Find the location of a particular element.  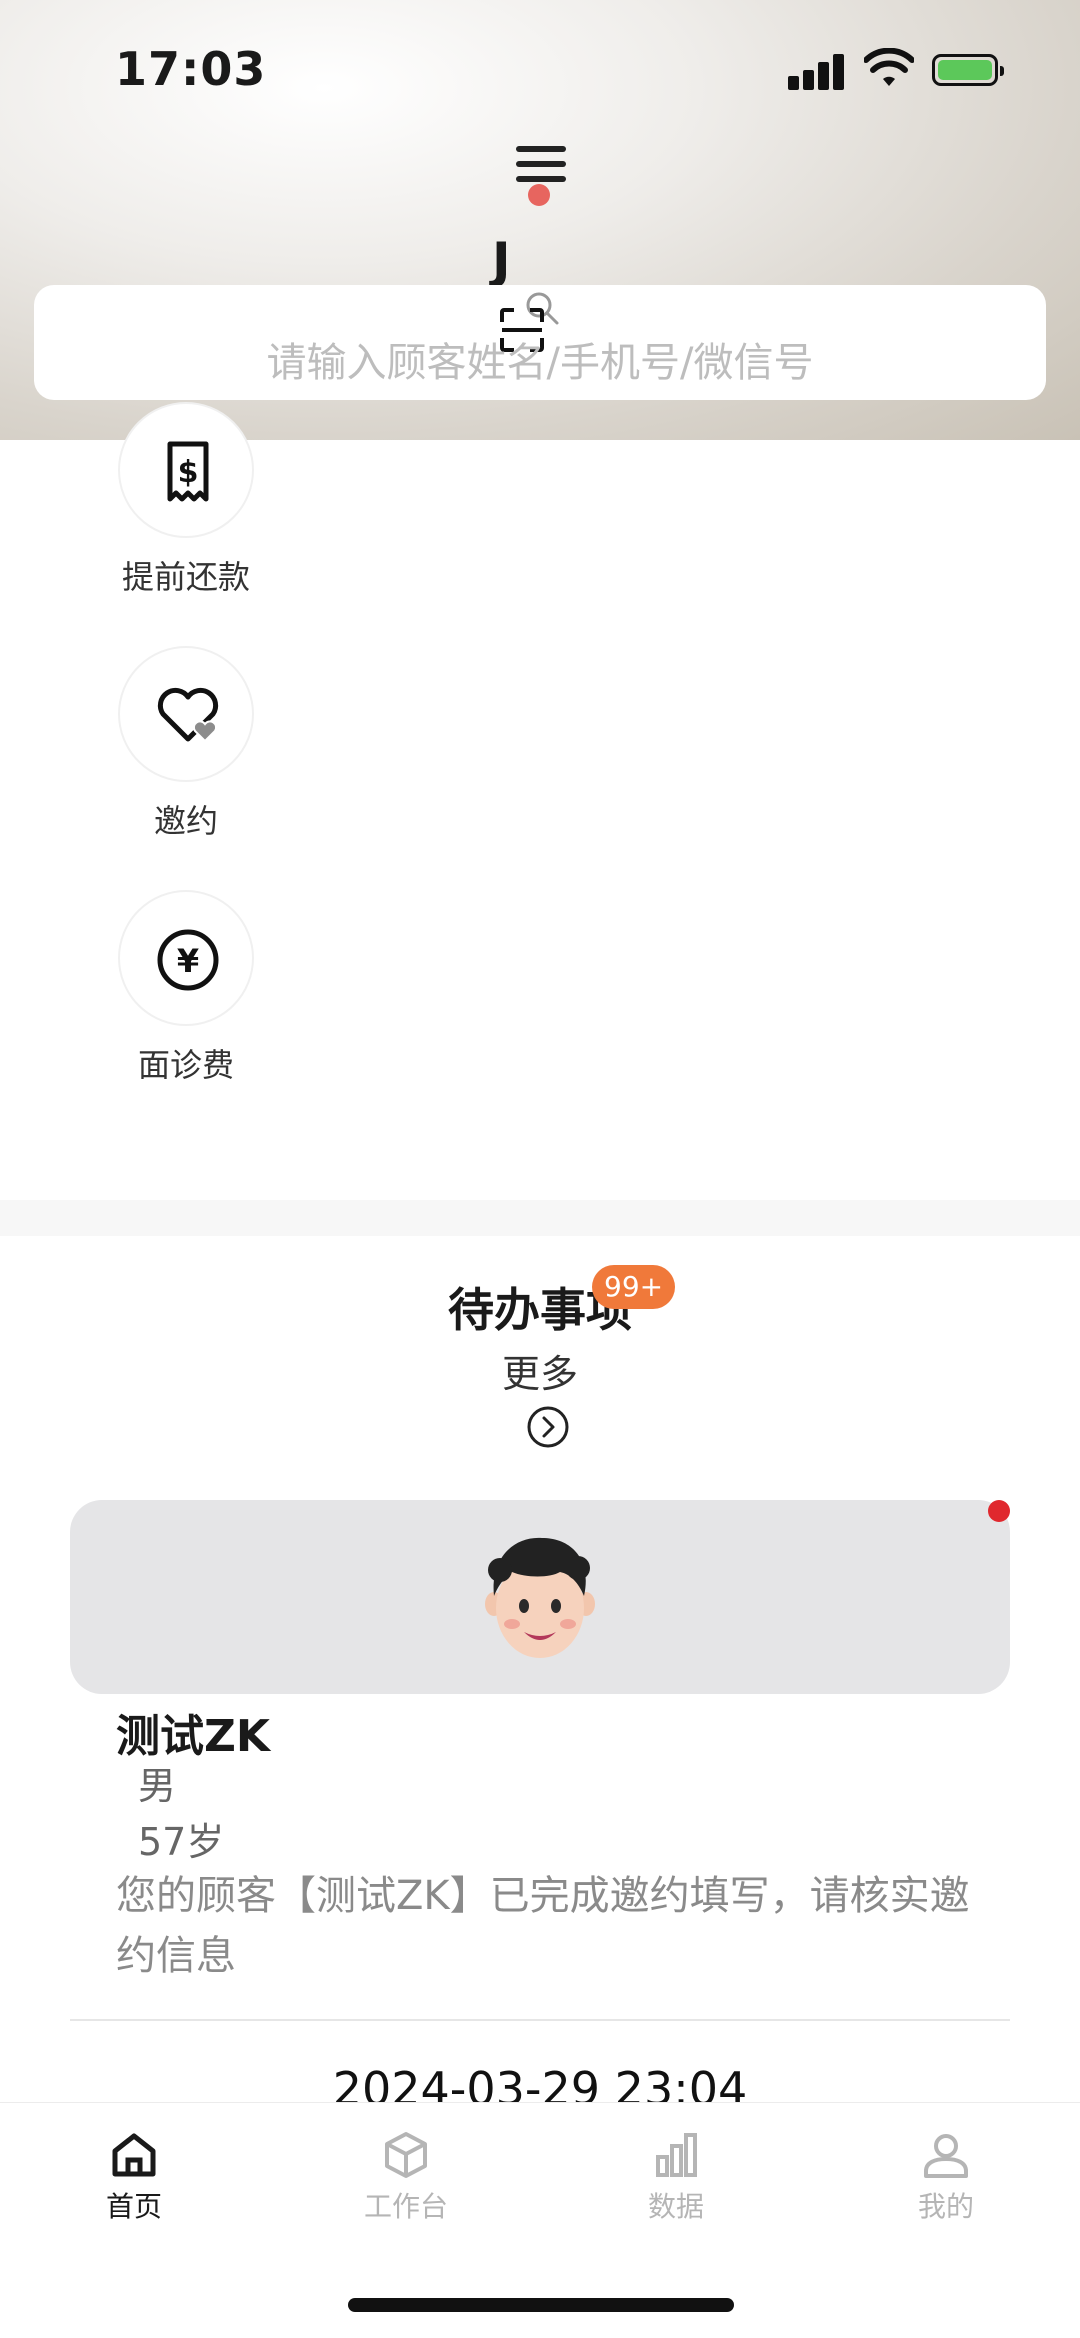

home-icon is located at coordinates (134, 2155).